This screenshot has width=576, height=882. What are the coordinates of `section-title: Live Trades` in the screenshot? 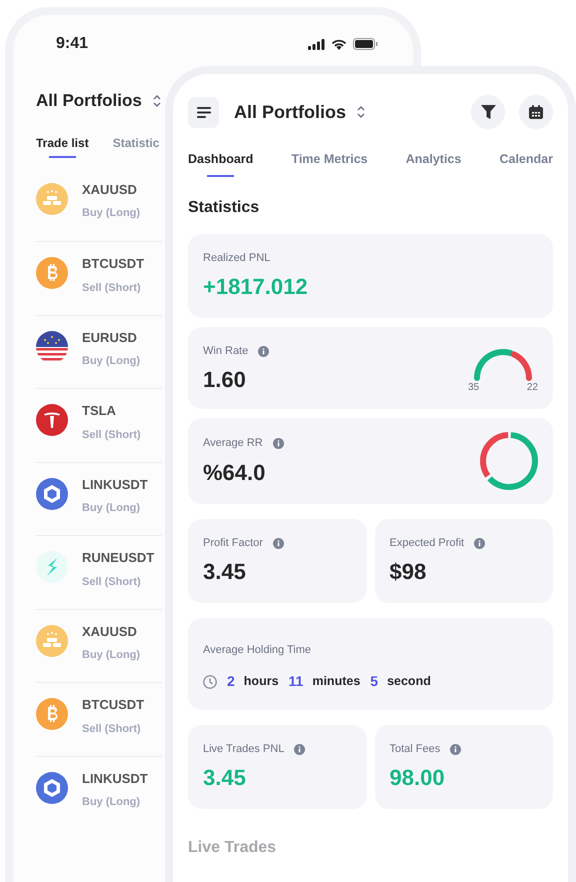 It's located at (233, 848).